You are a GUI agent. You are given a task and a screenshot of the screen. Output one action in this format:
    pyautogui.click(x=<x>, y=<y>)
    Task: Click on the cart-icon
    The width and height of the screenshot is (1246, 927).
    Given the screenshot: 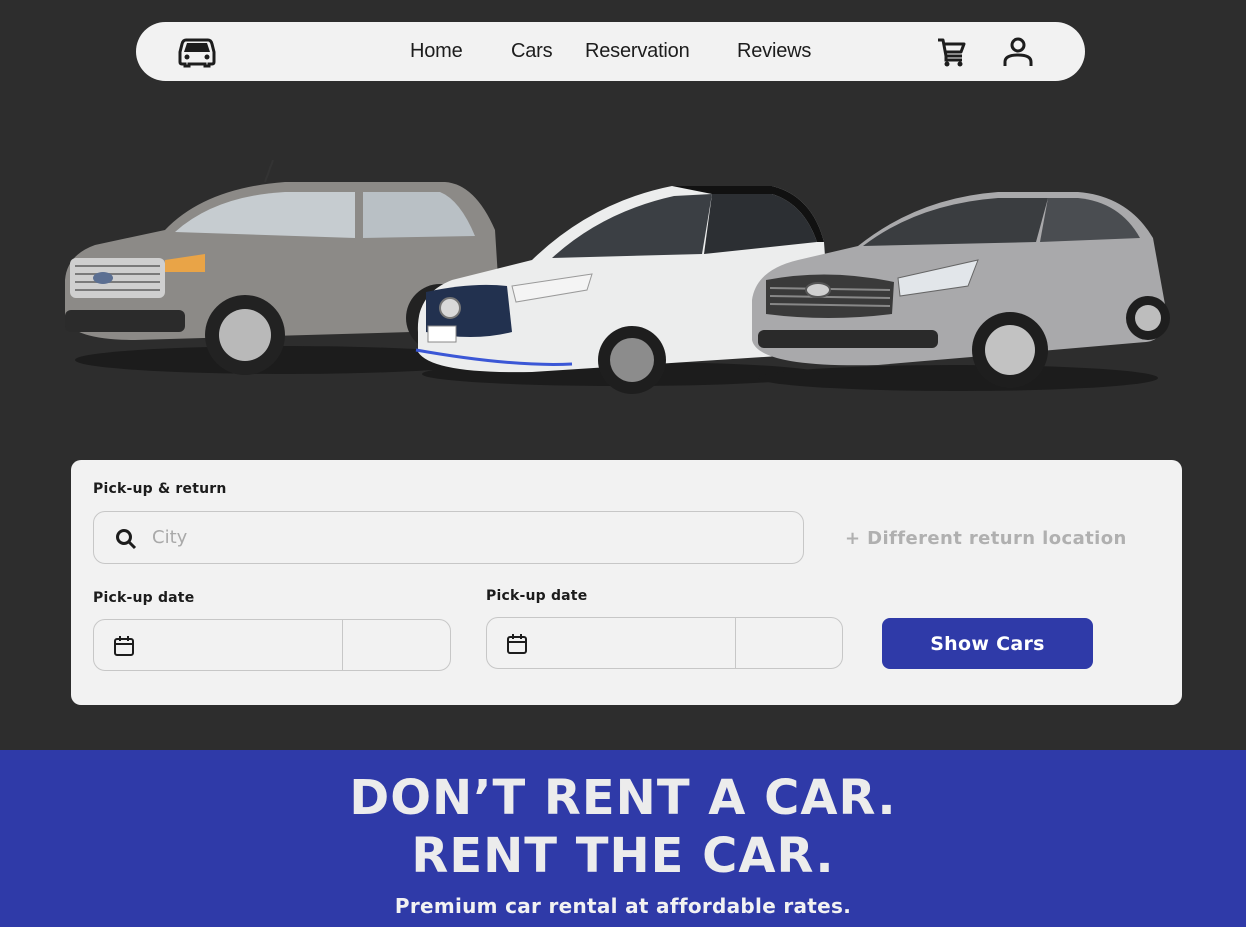 What is the action you would take?
    pyautogui.click(x=952, y=52)
    